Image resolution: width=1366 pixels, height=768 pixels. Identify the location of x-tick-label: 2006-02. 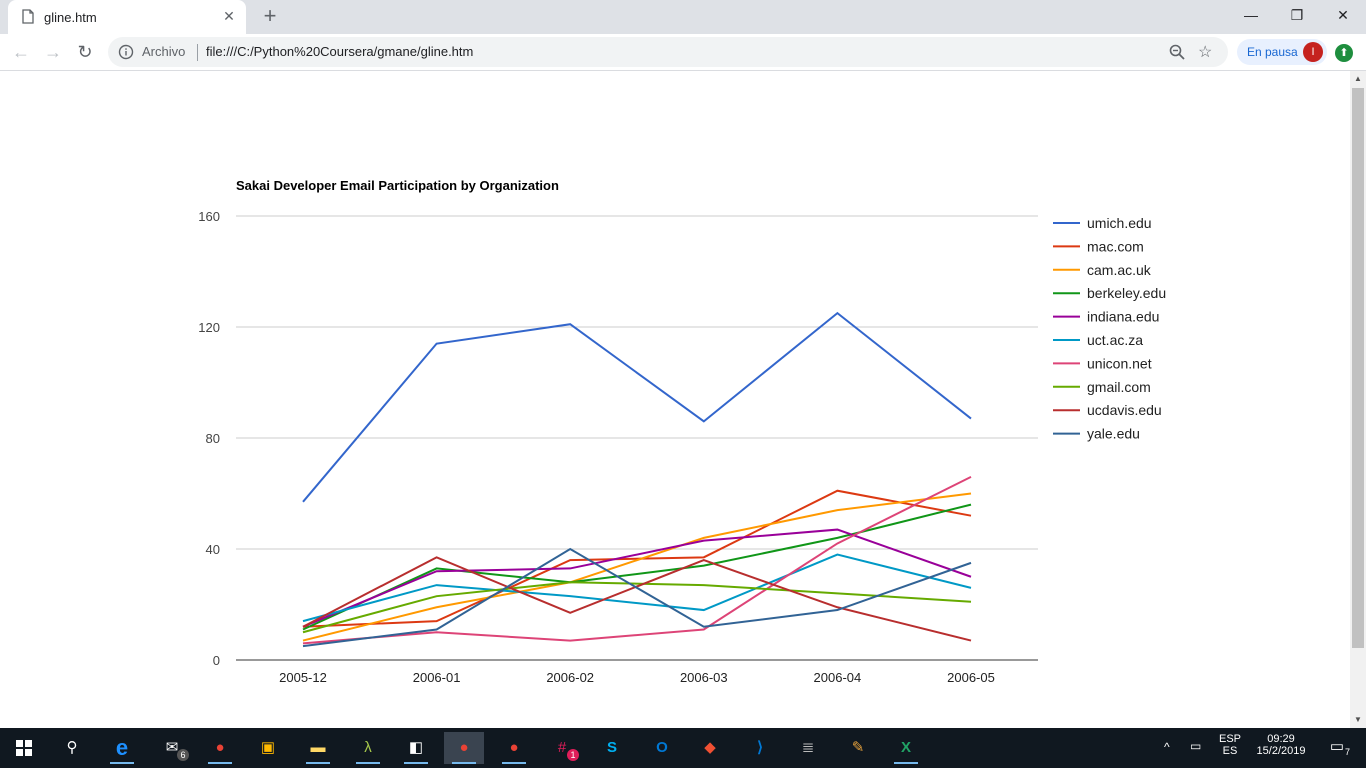
(570, 677).